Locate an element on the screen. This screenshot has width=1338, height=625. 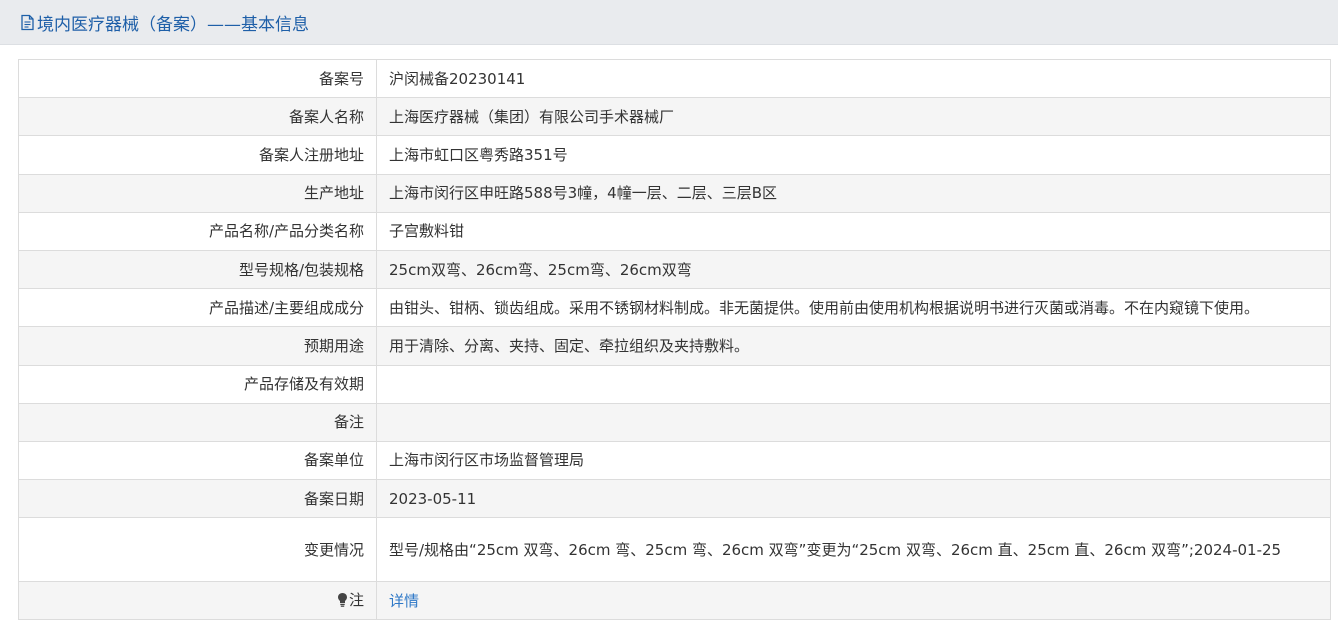
note-value-cell: 详情 is located at coordinates (853, 601).